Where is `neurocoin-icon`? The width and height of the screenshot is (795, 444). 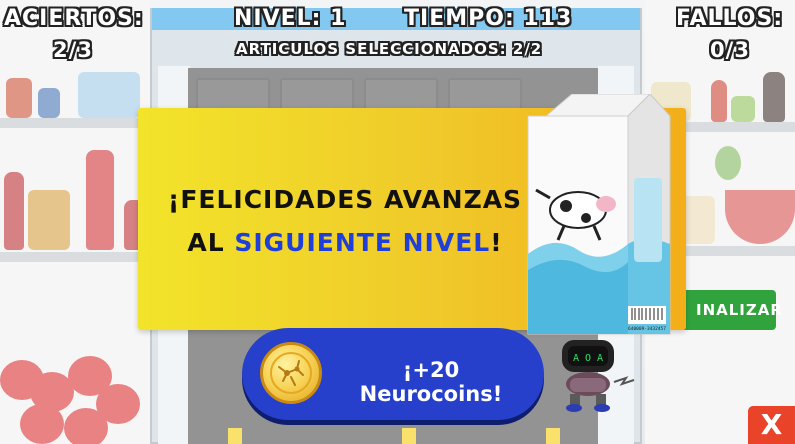
neurocoin-icon is located at coordinates (291, 373).